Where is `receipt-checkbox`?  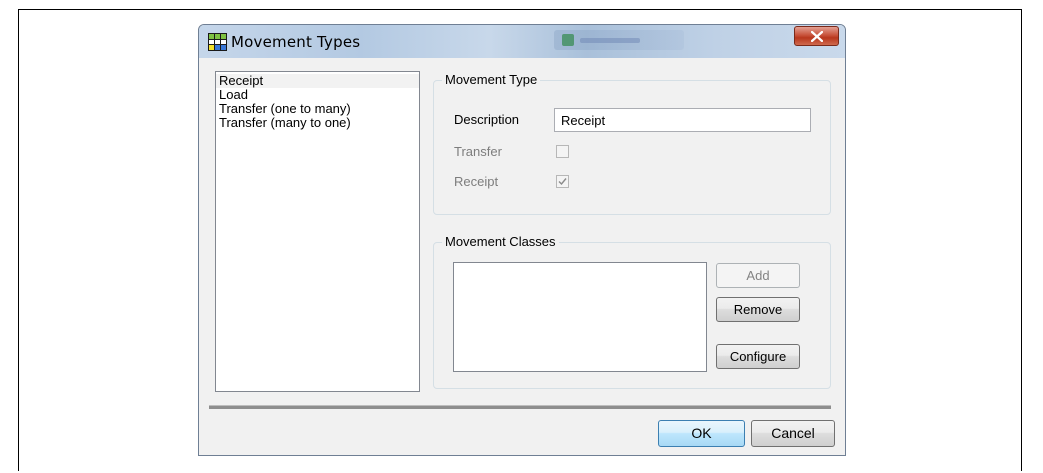 receipt-checkbox is located at coordinates (562, 181).